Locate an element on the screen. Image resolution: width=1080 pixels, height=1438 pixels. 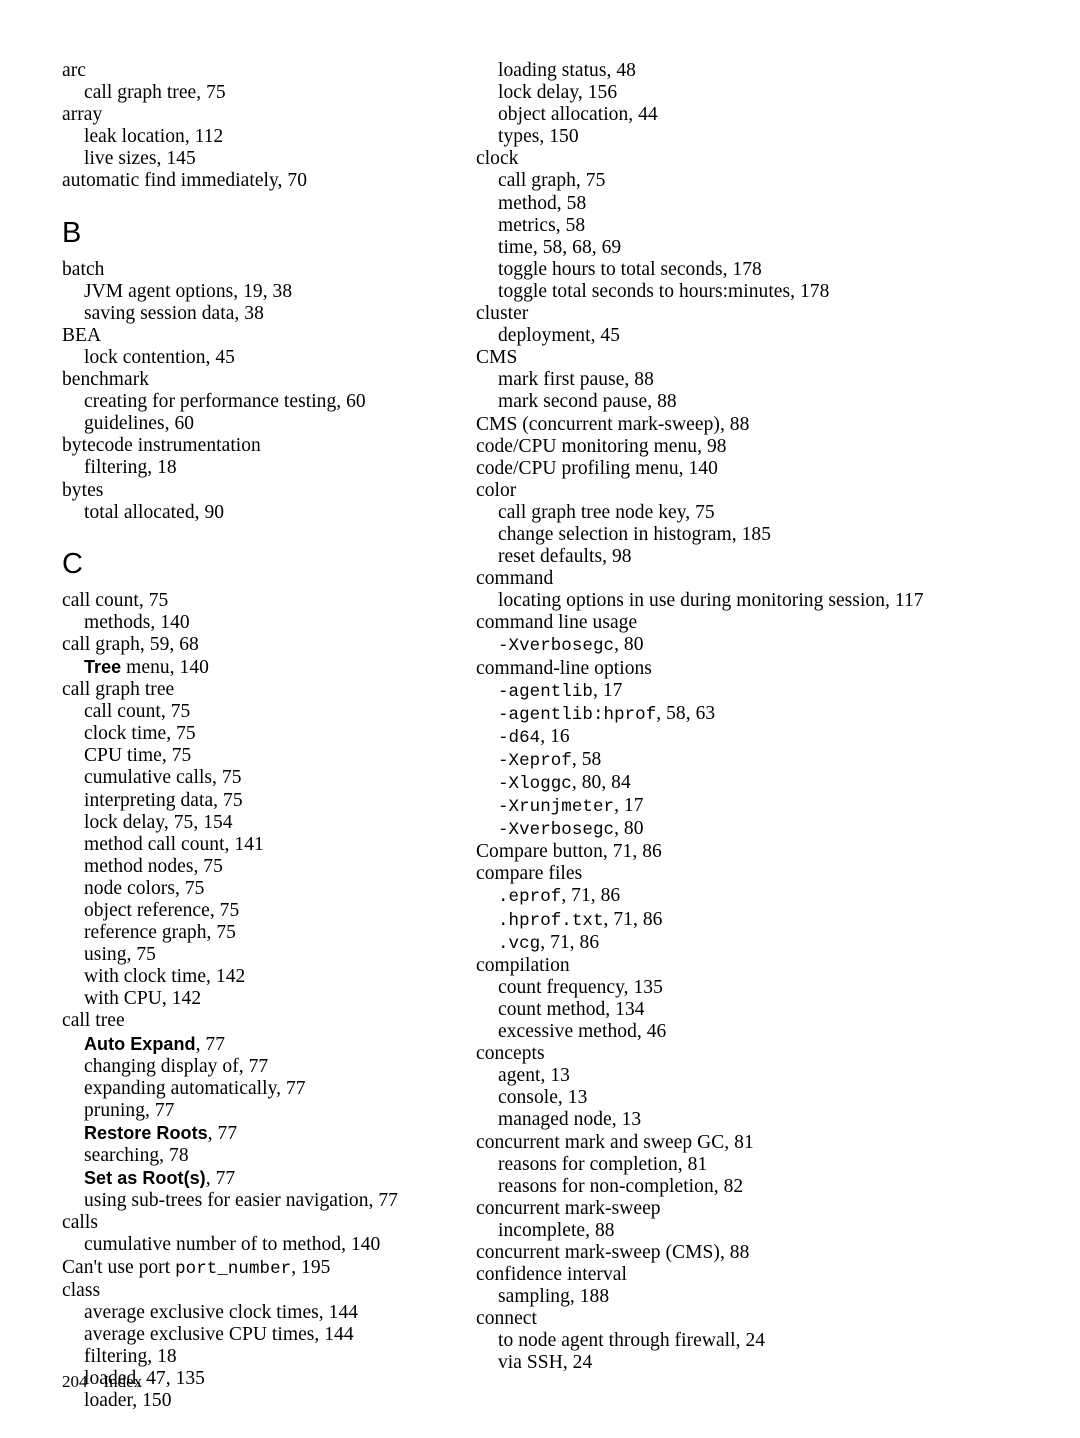
index-entry-sub: node colors, 75 is located at coordinates (266, 889).